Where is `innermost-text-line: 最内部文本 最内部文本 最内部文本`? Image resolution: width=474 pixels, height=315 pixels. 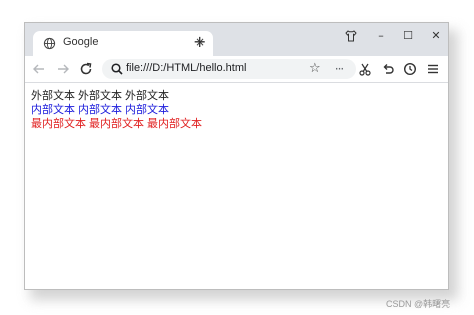 innermost-text-line: 最内部文本 最内部文本 最内部文本 is located at coordinates (118, 124).